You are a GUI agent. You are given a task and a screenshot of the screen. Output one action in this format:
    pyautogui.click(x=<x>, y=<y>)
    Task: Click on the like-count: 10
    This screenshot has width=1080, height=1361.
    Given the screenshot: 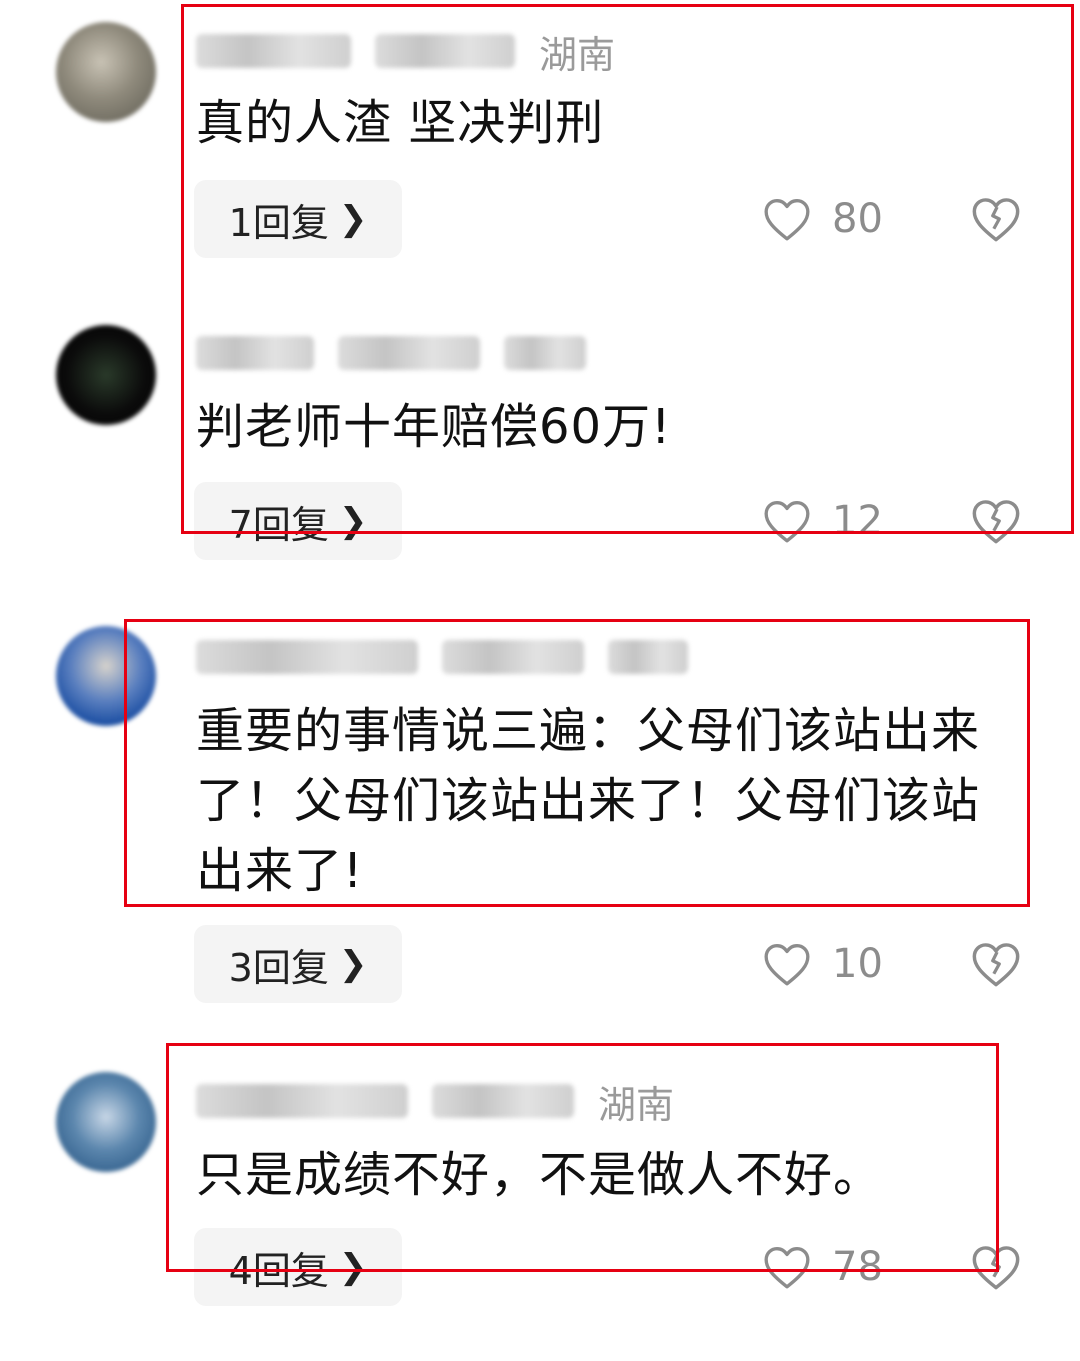 What is the action you would take?
    pyautogui.click(x=857, y=964)
    